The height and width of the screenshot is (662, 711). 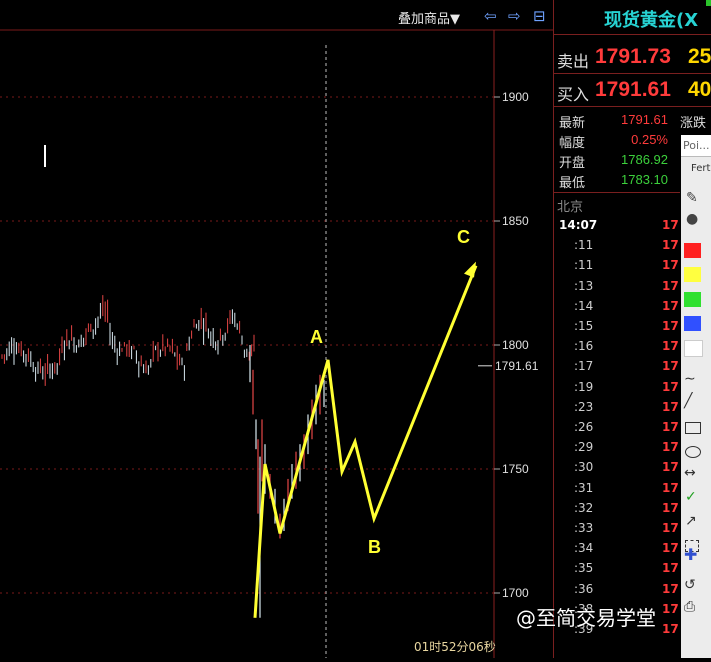 I want to click on tick-row: :13 17, so click(x=617, y=286).